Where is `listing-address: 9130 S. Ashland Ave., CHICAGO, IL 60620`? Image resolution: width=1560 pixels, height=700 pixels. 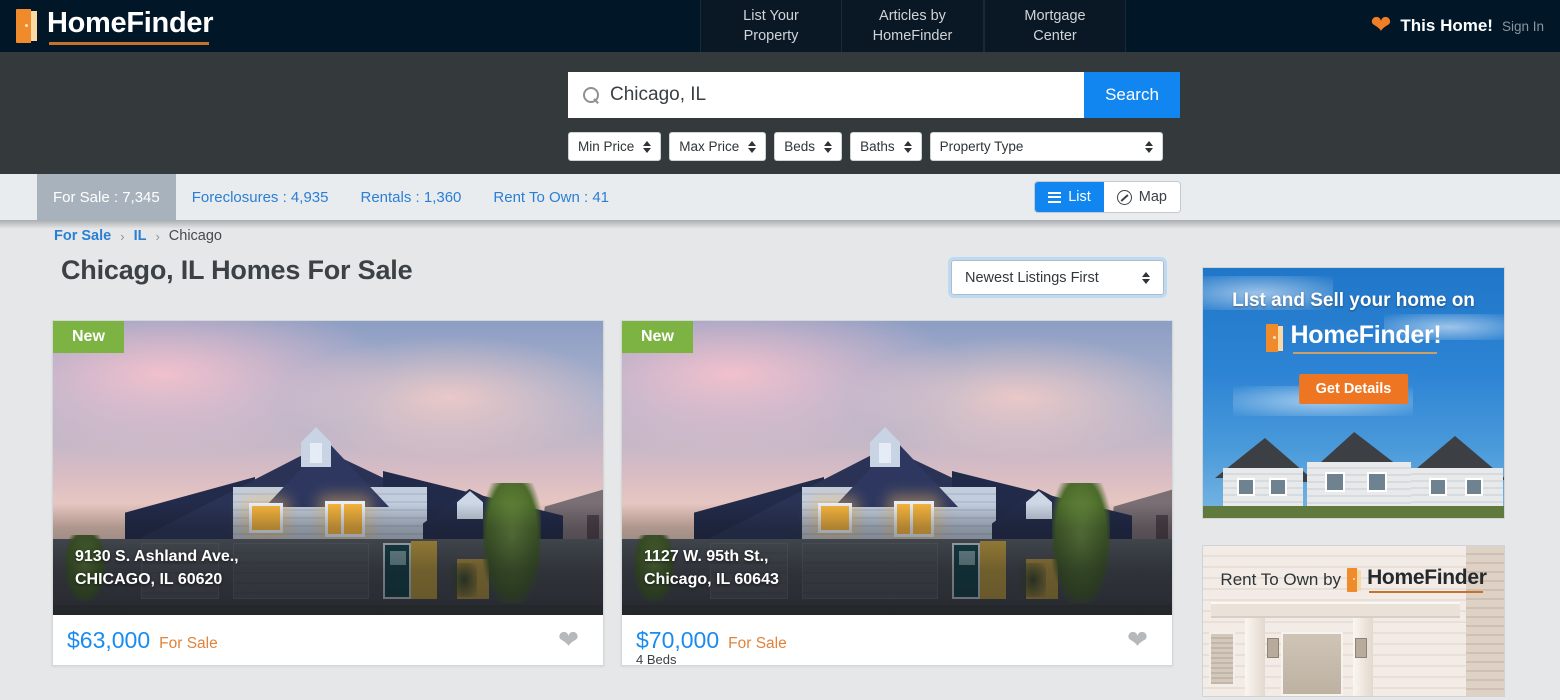 listing-address: 9130 S. Ashland Ave., CHICAGO, IL 60620 is located at coordinates (157, 568).